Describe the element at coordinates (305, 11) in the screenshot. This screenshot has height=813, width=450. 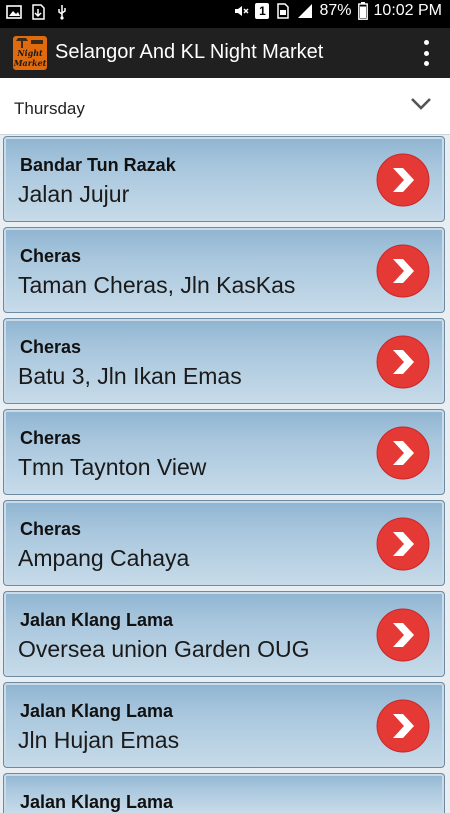
I see `signal-icon` at that location.